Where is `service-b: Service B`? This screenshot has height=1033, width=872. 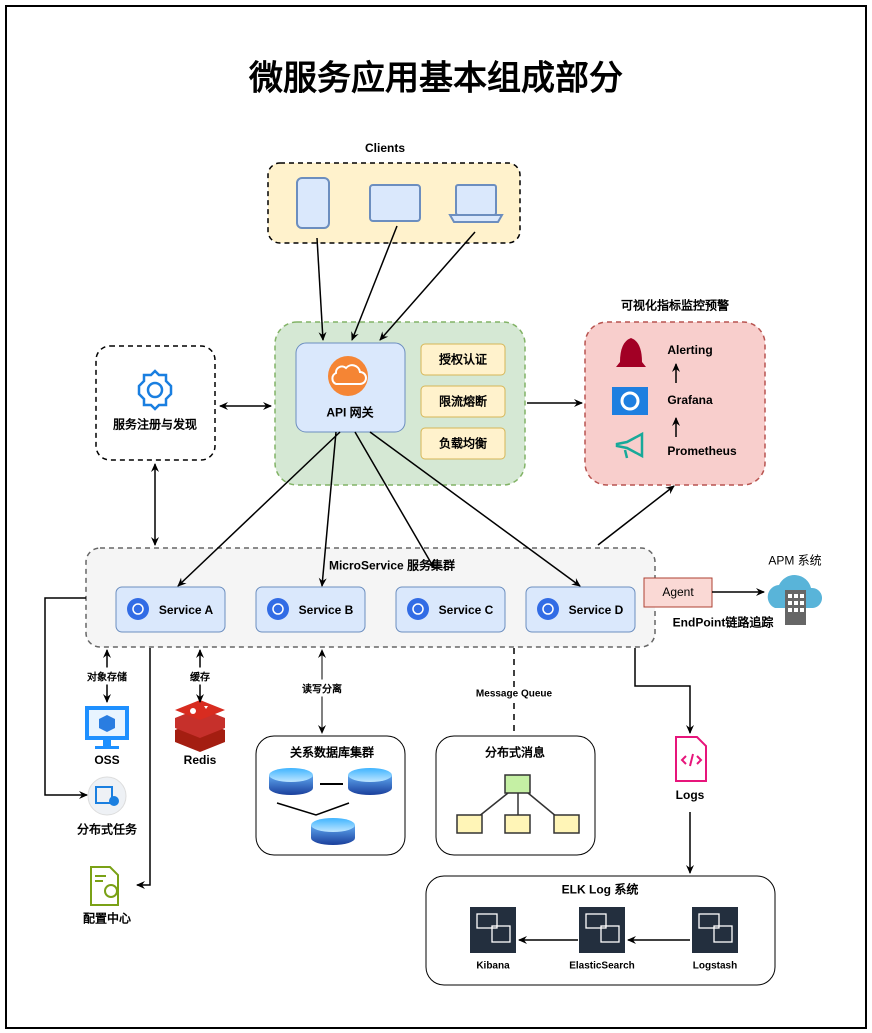
service-b: Service B is located at coordinates (326, 610).